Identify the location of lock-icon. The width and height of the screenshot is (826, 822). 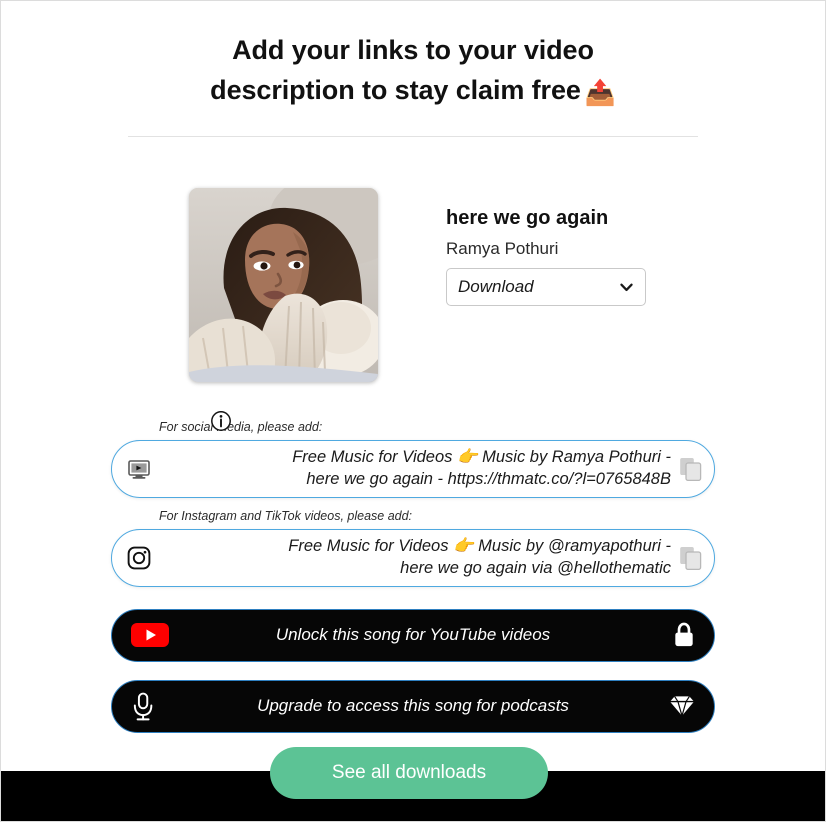
(676, 635).